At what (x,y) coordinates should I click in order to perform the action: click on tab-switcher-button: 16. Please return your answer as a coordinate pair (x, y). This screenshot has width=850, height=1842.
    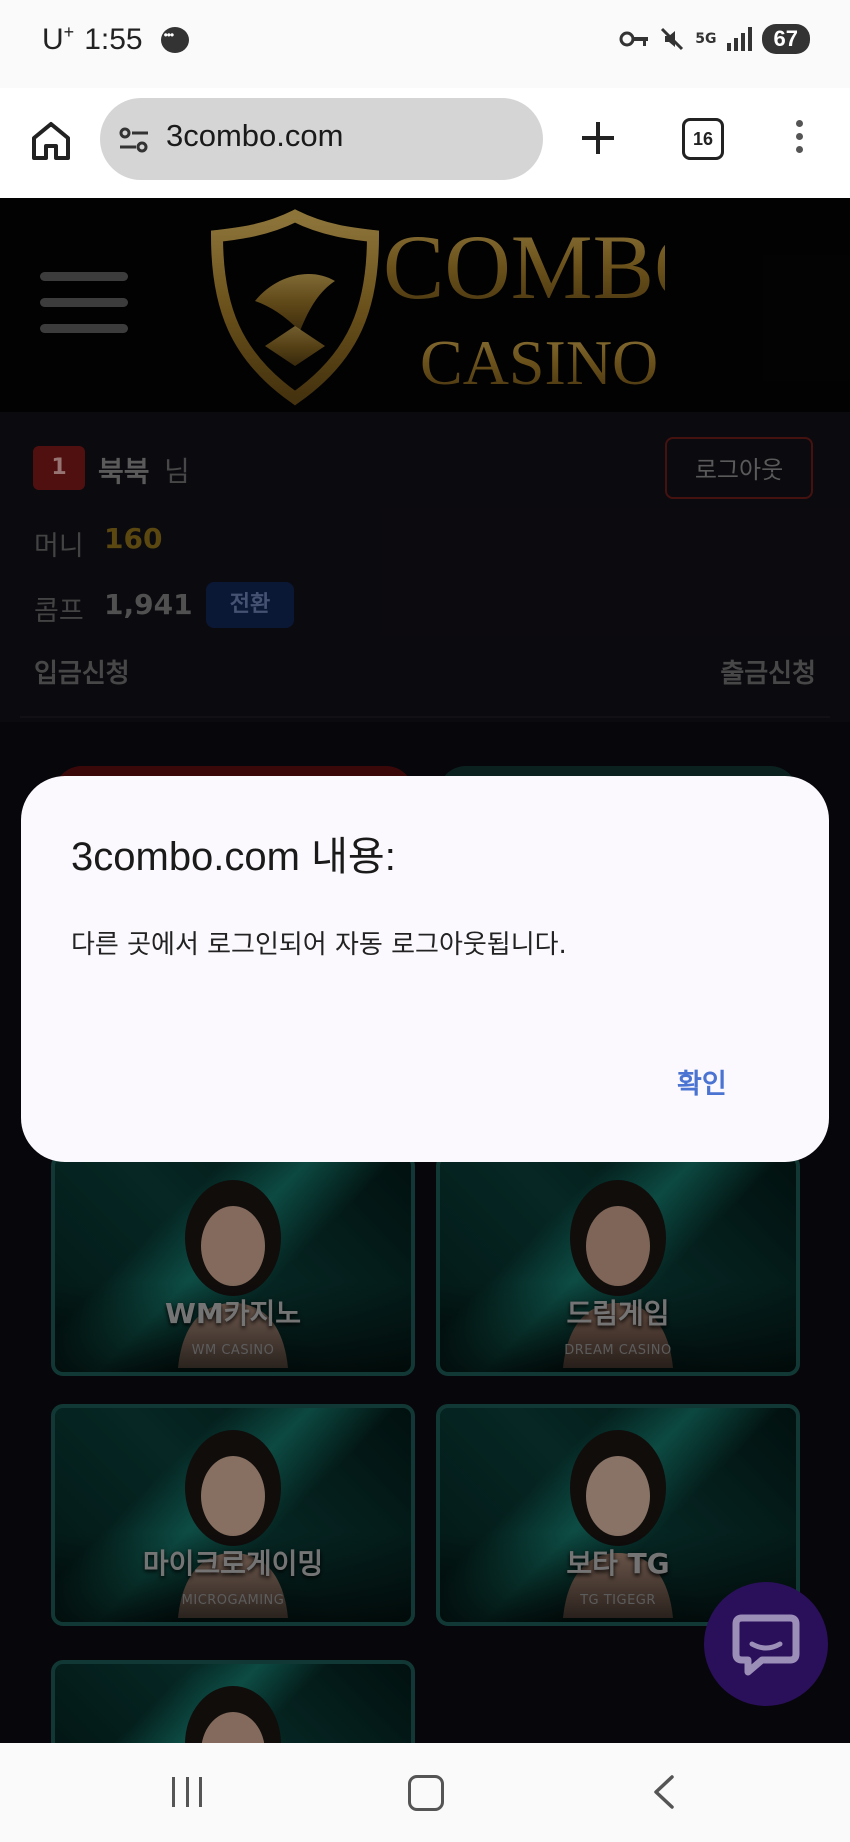
    Looking at the image, I should click on (703, 139).